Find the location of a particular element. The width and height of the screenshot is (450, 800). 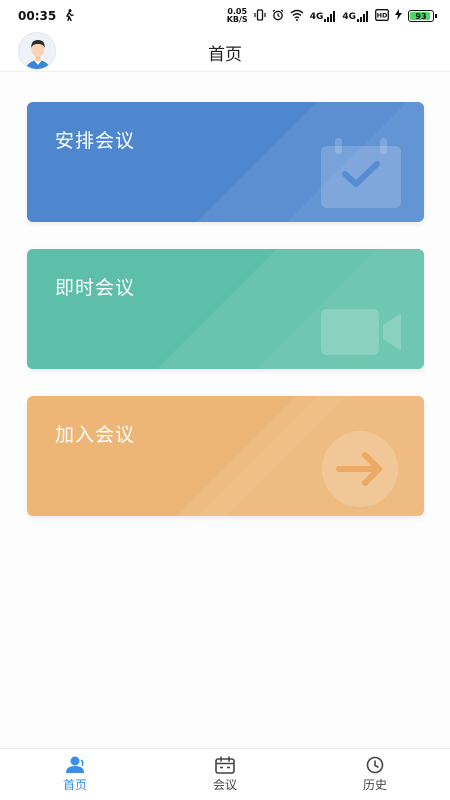

tab-meeting: 会议 is located at coordinates (225, 774).